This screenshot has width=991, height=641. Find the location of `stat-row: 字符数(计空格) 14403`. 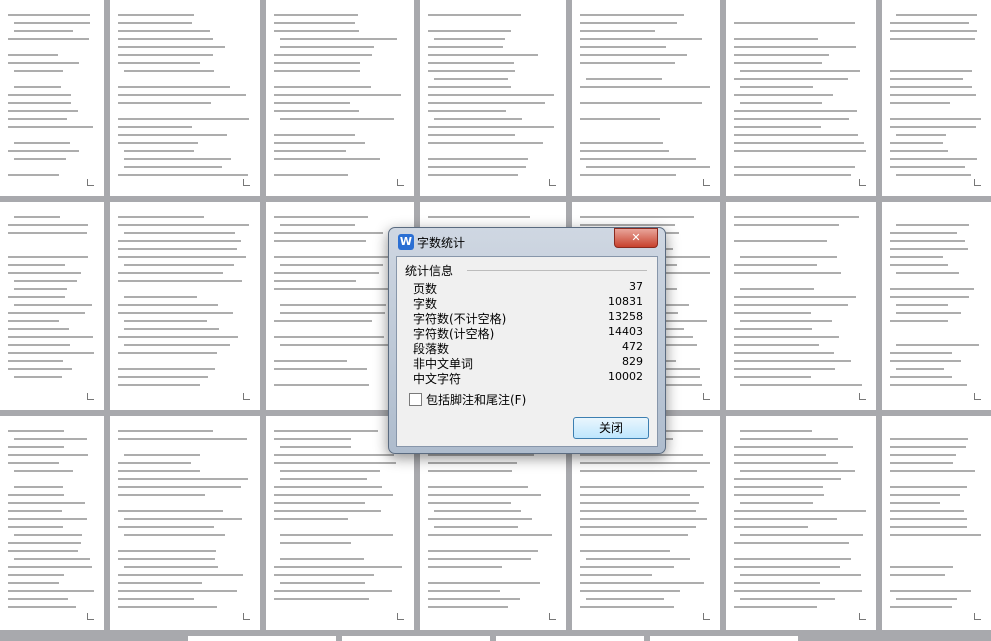

stat-row: 字符数(计空格) 14403 is located at coordinates (528, 333).